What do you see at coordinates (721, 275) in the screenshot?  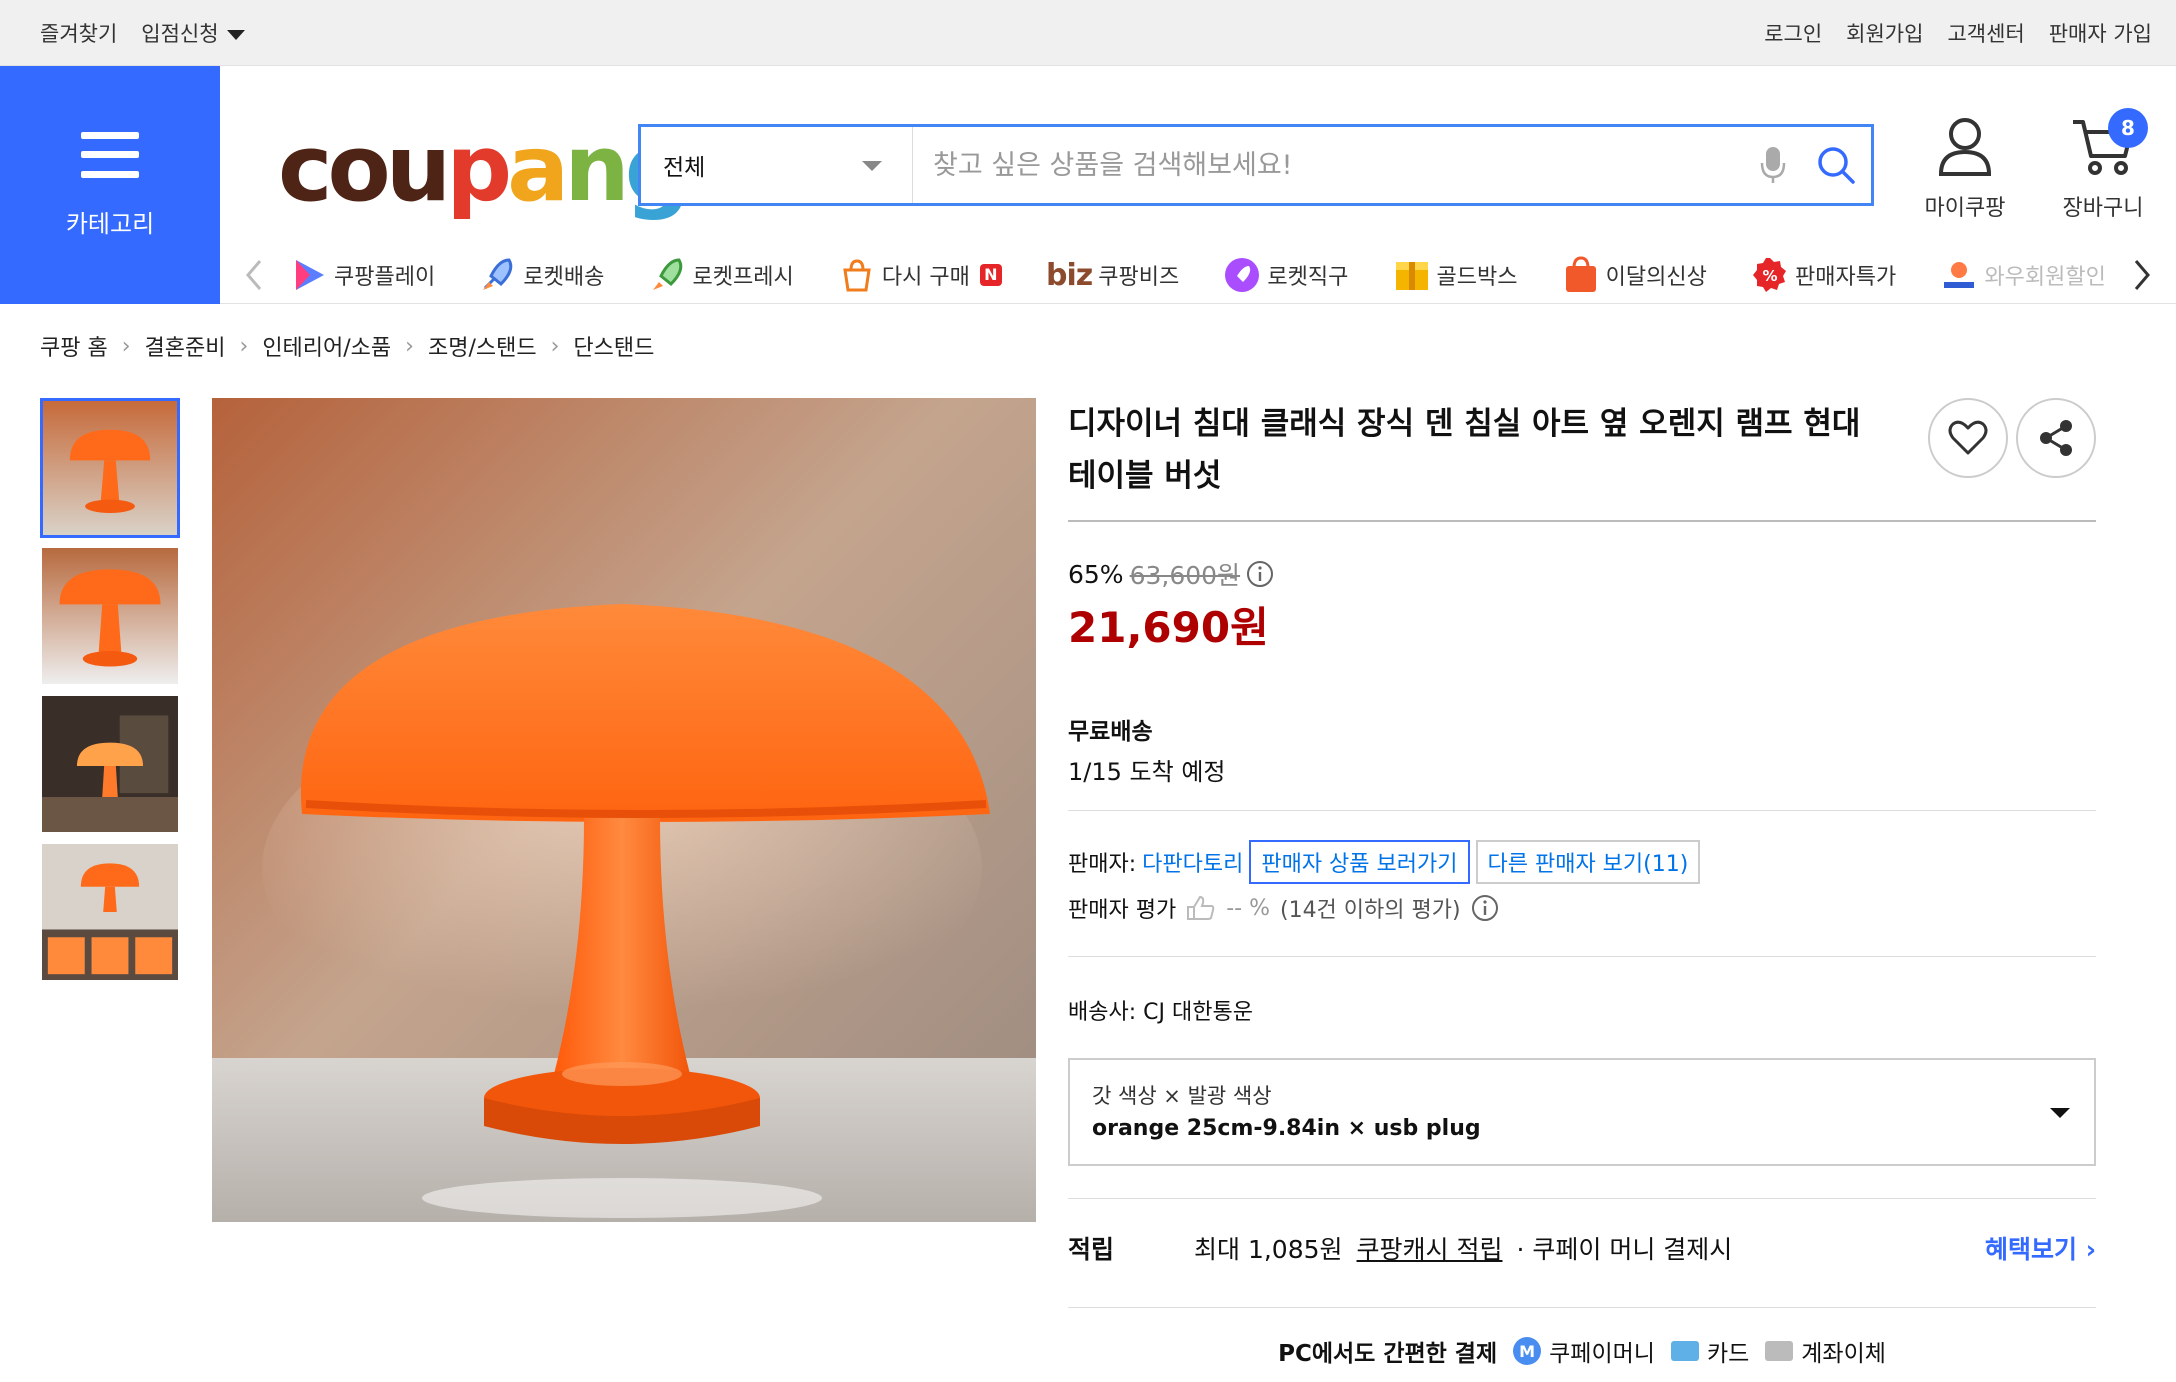 I see `quick-item-rocket-fresh: 로켓프레시` at bounding box center [721, 275].